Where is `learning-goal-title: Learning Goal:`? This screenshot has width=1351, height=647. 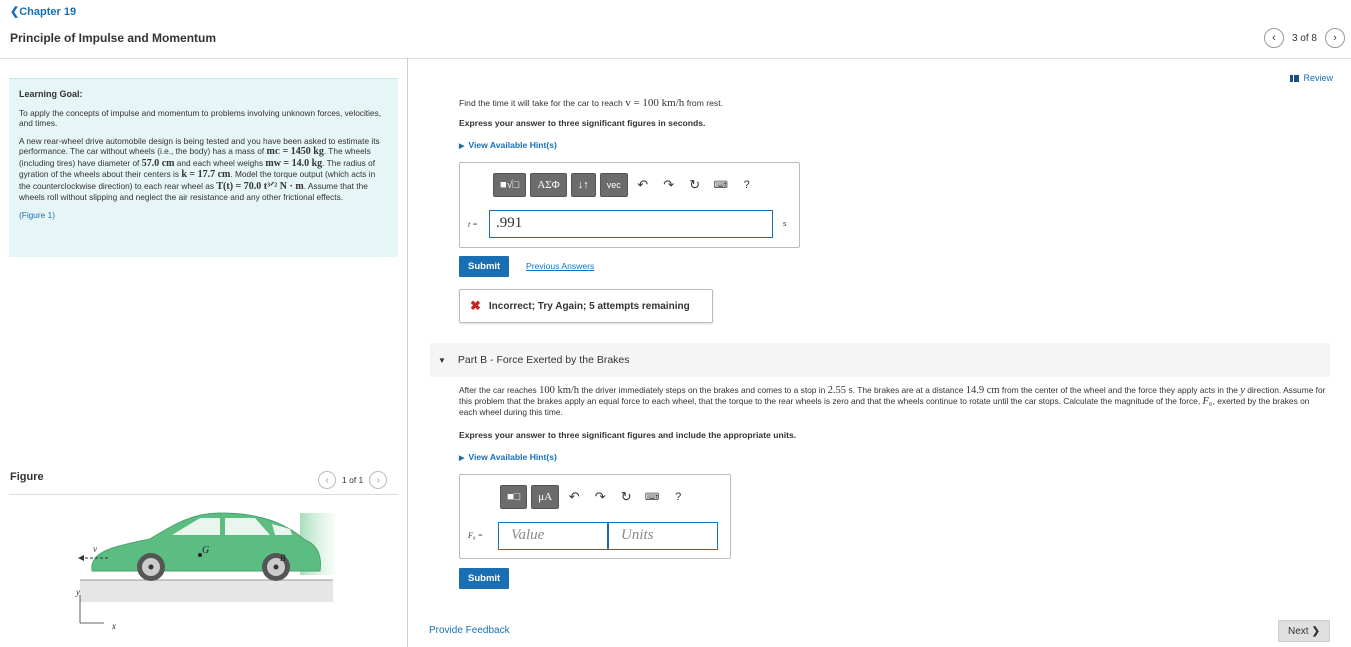 learning-goal-title: Learning Goal: is located at coordinates (51, 94).